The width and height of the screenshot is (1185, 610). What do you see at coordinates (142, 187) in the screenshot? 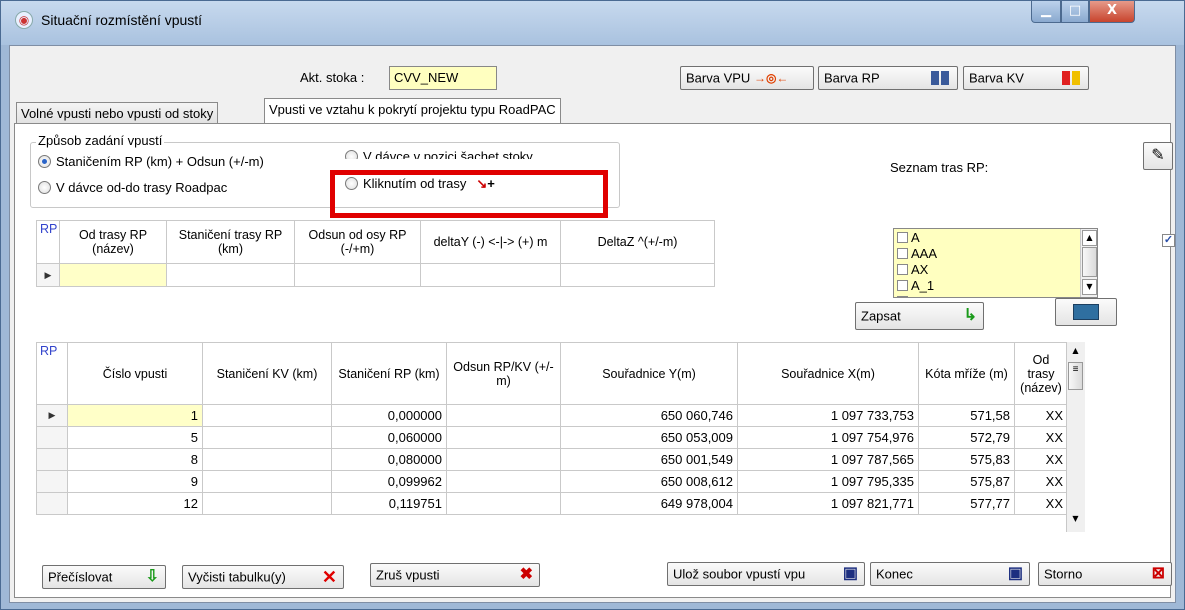
I see `radio-v-davce-roadpac-label: V dávce od-do trasy Roadpac` at bounding box center [142, 187].